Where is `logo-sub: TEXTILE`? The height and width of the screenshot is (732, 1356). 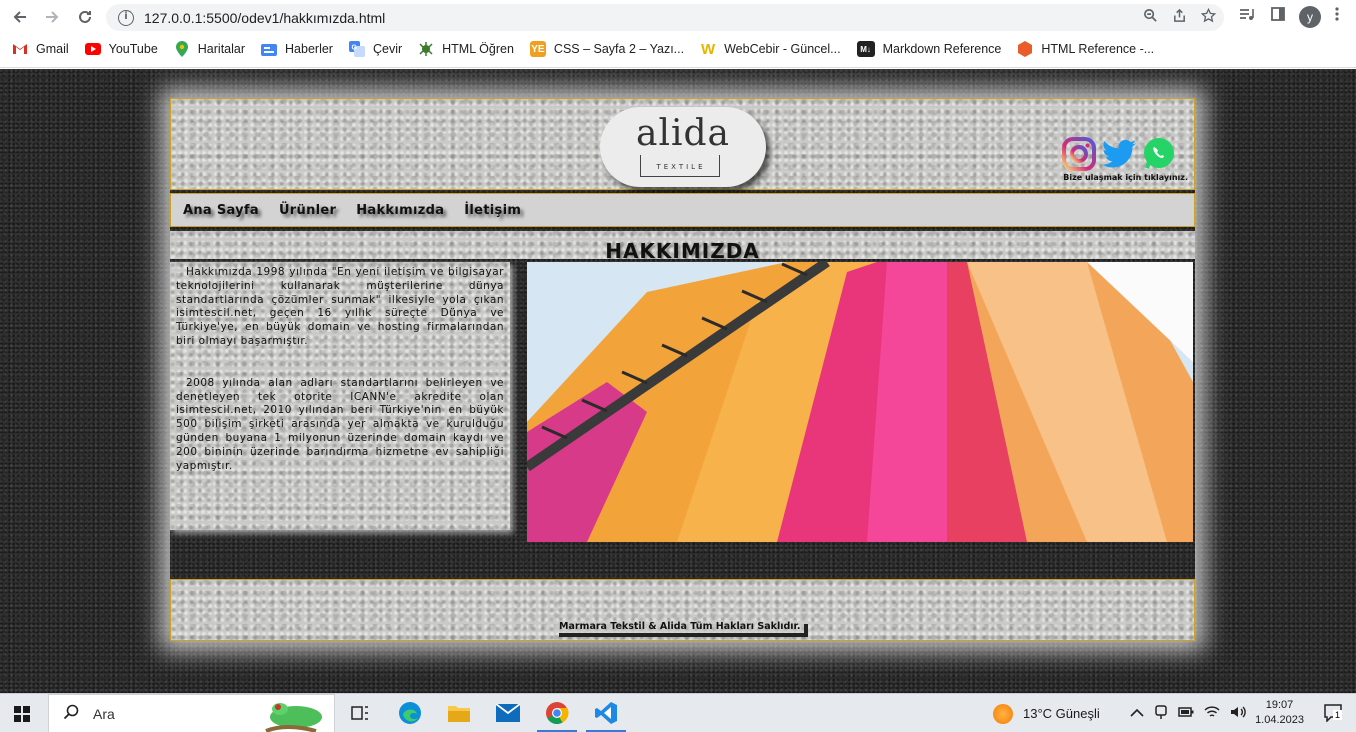
logo-sub: TEXTILE is located at coordinates (681, 167).